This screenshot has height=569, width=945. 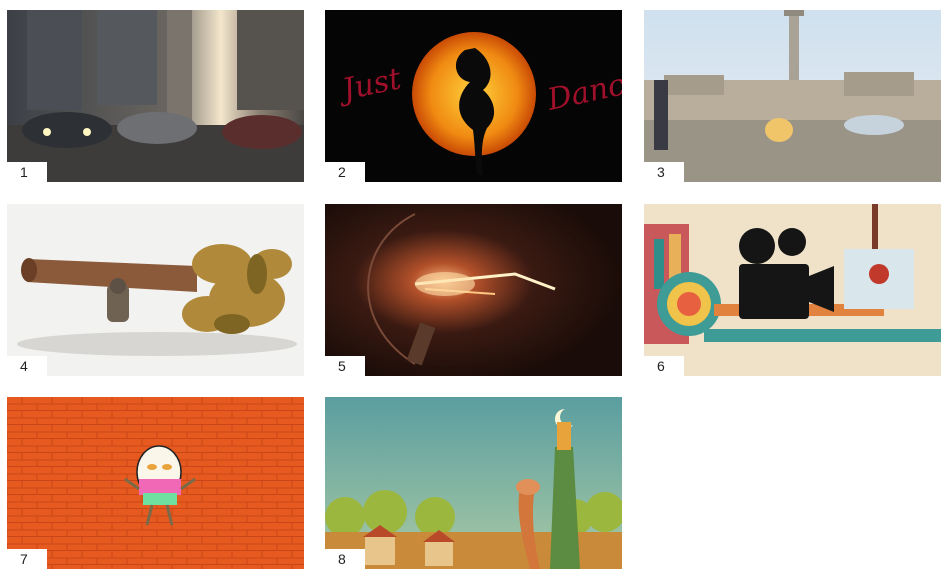 I want to click on city-square-image, so click(x=792, y=96).